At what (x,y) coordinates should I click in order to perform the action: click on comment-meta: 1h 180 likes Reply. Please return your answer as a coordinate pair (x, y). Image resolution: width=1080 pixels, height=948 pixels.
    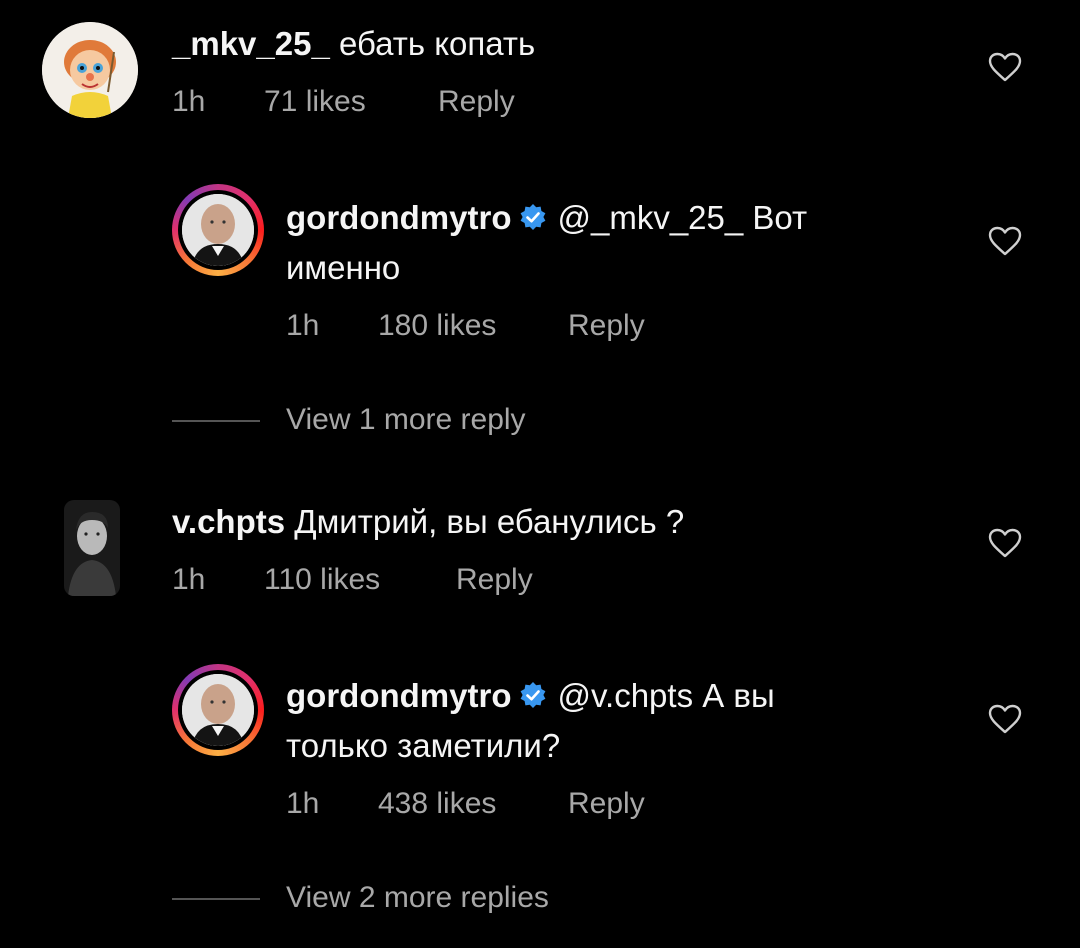
    Looking at the image, I should click on (465, 326).